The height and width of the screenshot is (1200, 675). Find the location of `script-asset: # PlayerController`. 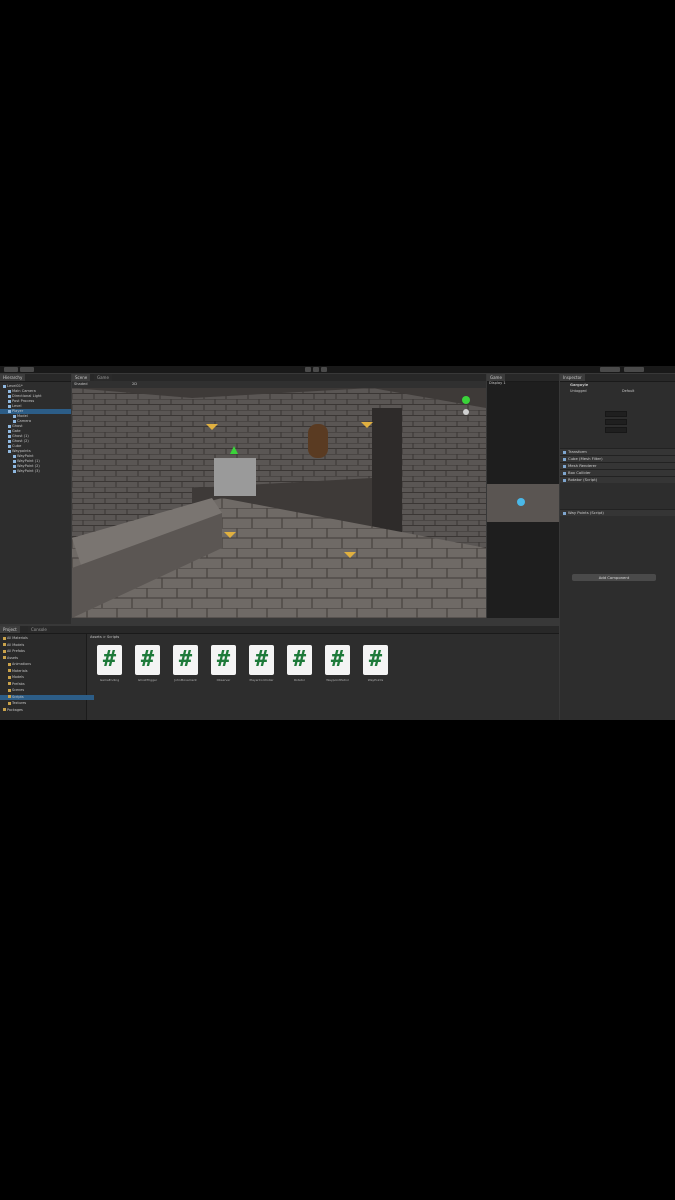

script-asset: # PlayerController is located at coordinates (263, 663).